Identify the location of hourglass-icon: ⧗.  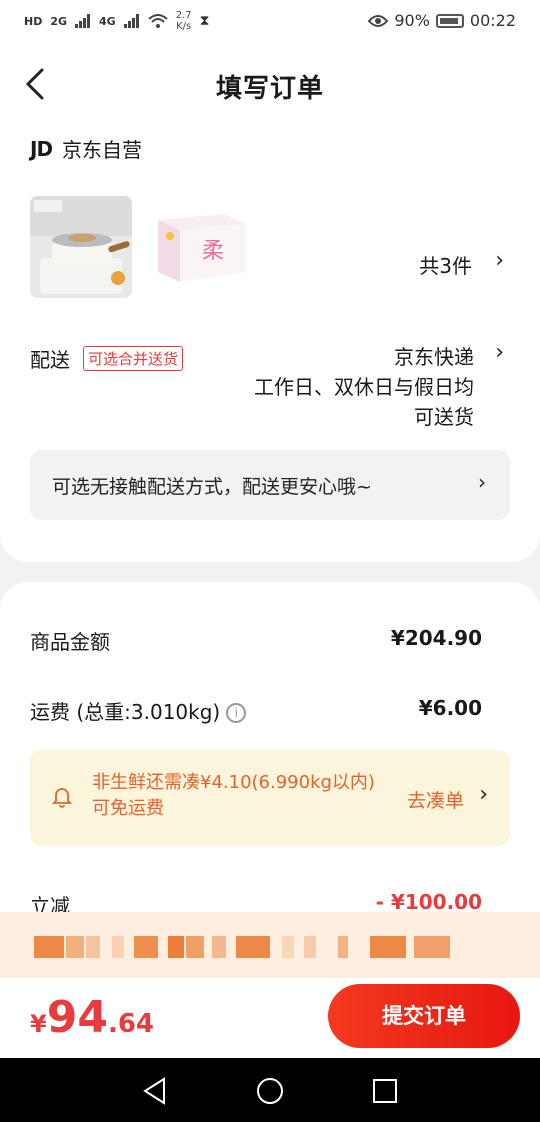
(204, 21).